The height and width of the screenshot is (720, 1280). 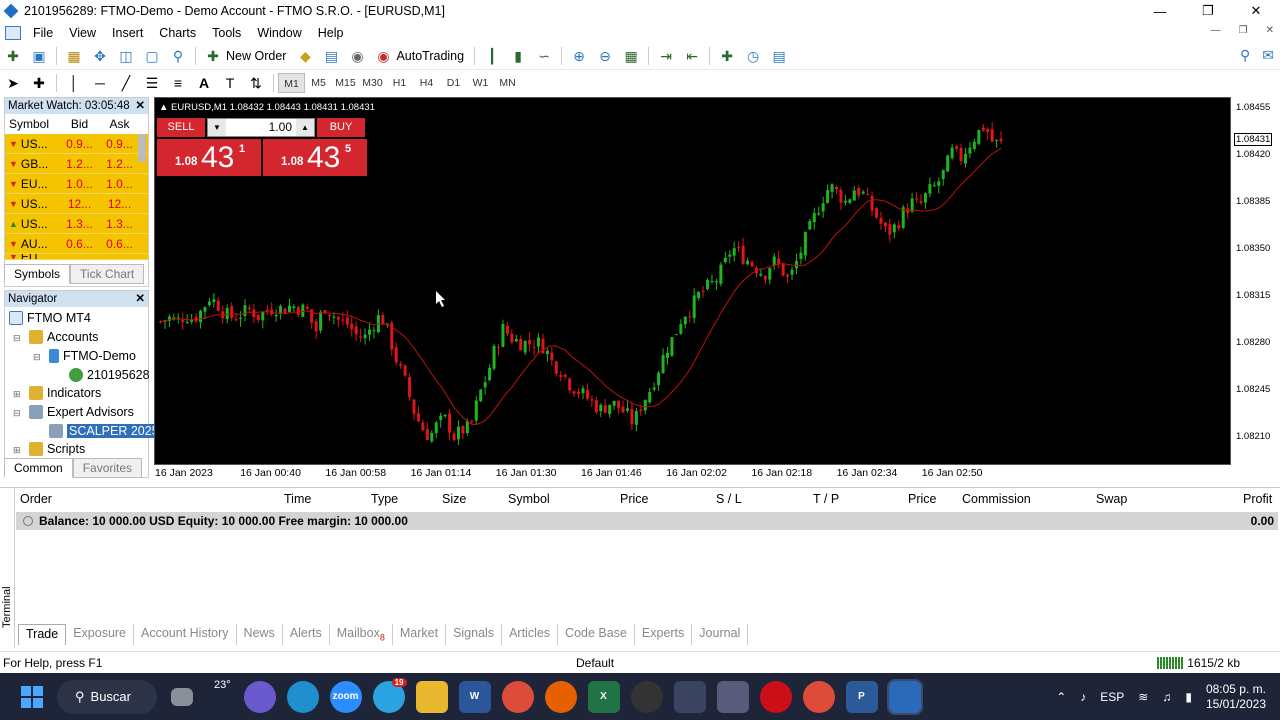 I want to click on taskbar-search: ⚲ Buscar, so click(x=107, y=696).